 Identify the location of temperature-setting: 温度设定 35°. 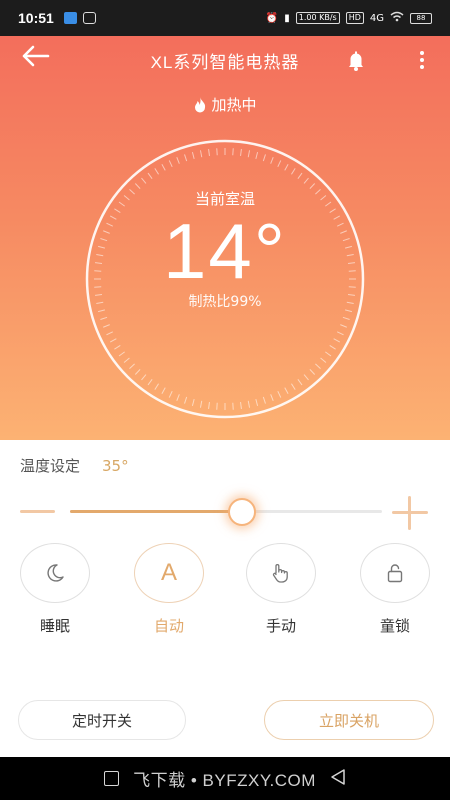
(74, 465).